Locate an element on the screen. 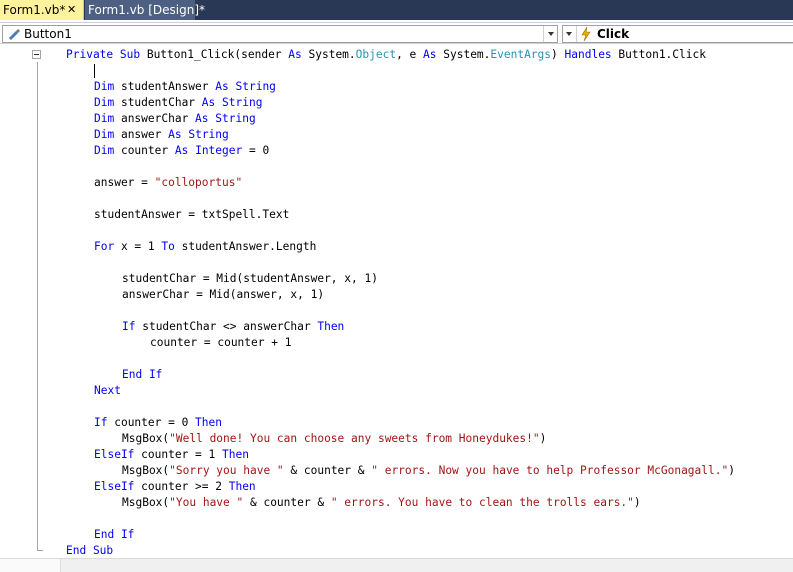  event-dropdown-value: Click is located at coordinates (613, 34).